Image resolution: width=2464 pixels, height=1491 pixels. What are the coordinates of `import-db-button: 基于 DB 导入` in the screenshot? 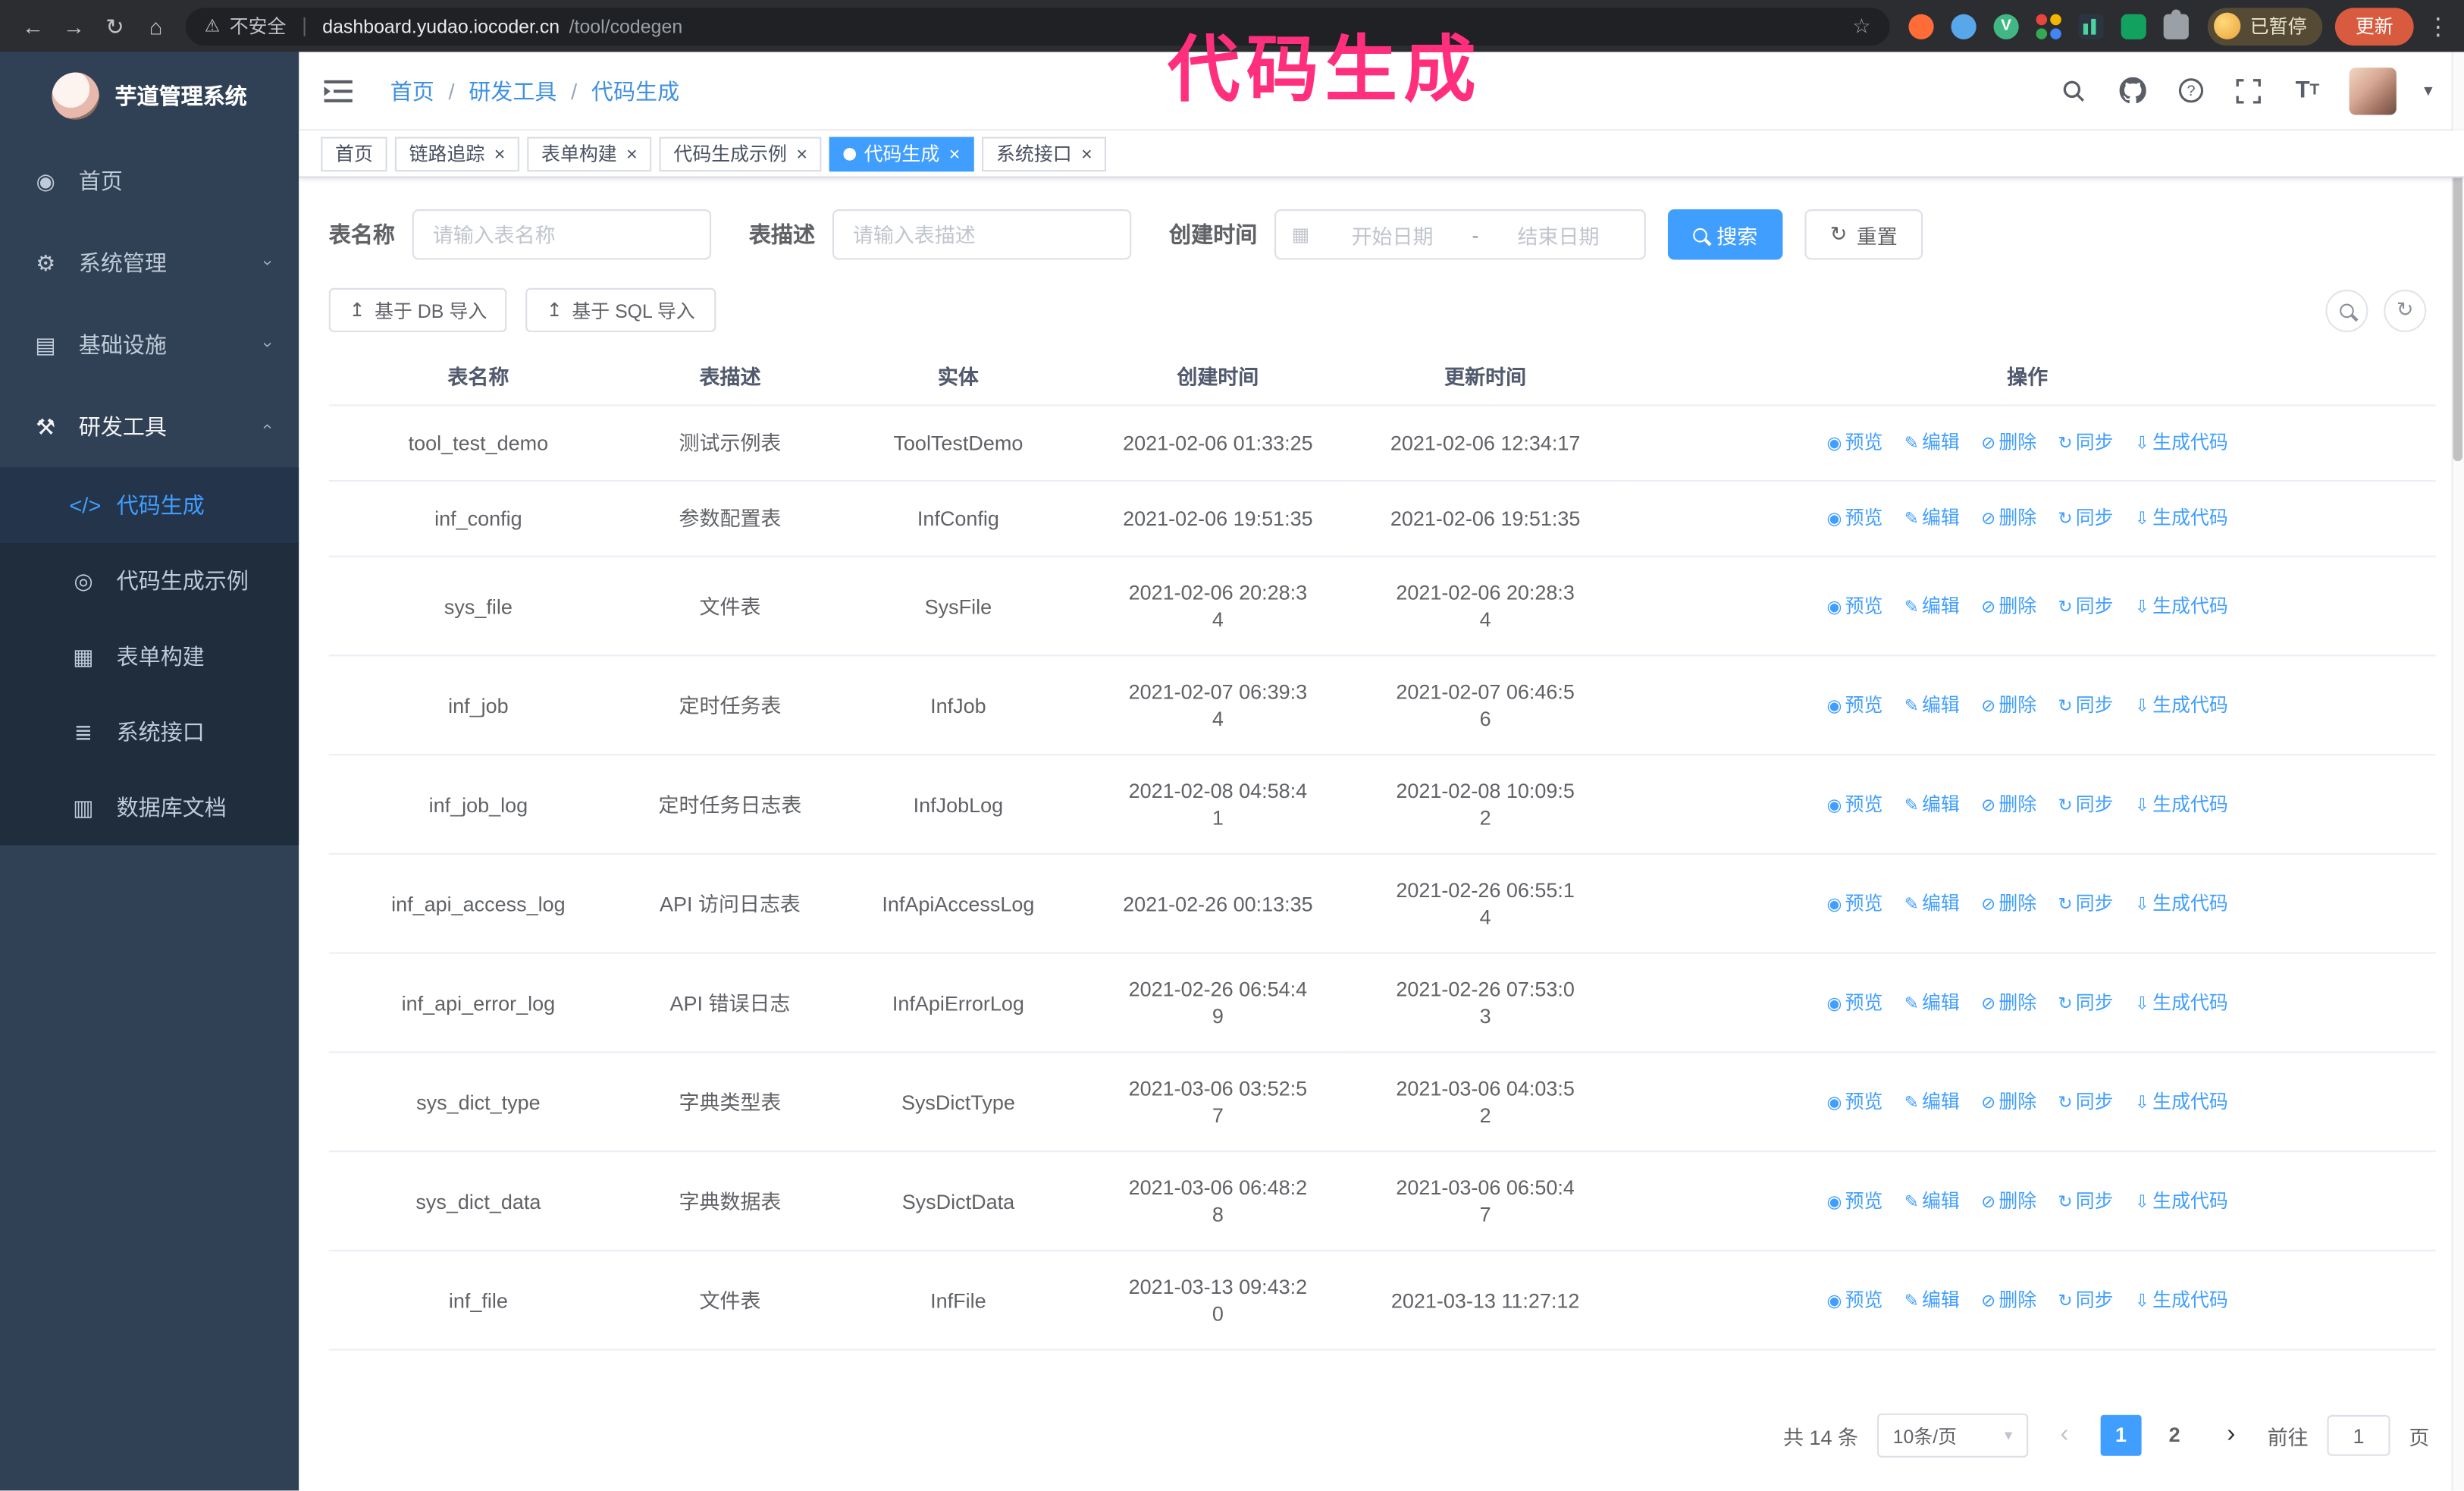 It's located at (418, 309).